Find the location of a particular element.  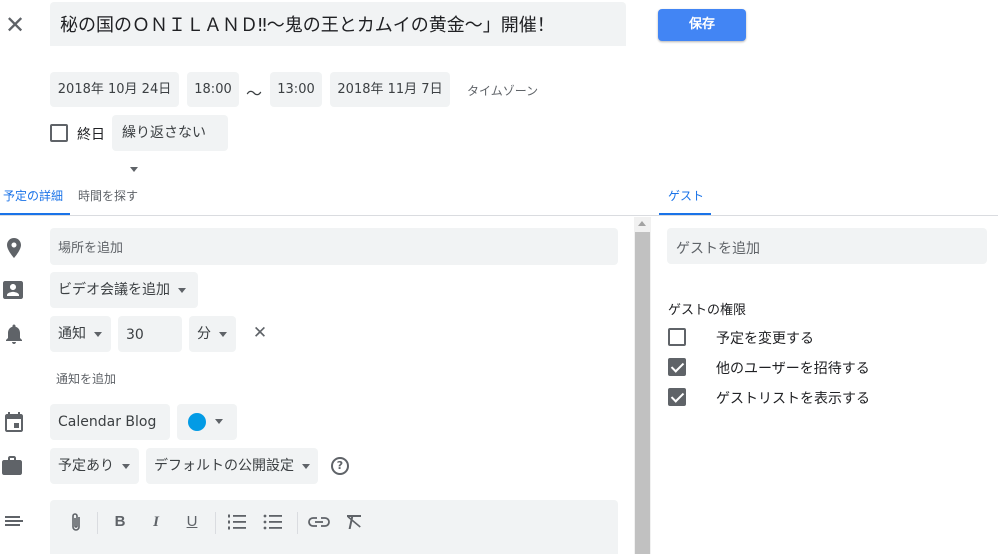

description-editor is located at coordinates (334, 527).